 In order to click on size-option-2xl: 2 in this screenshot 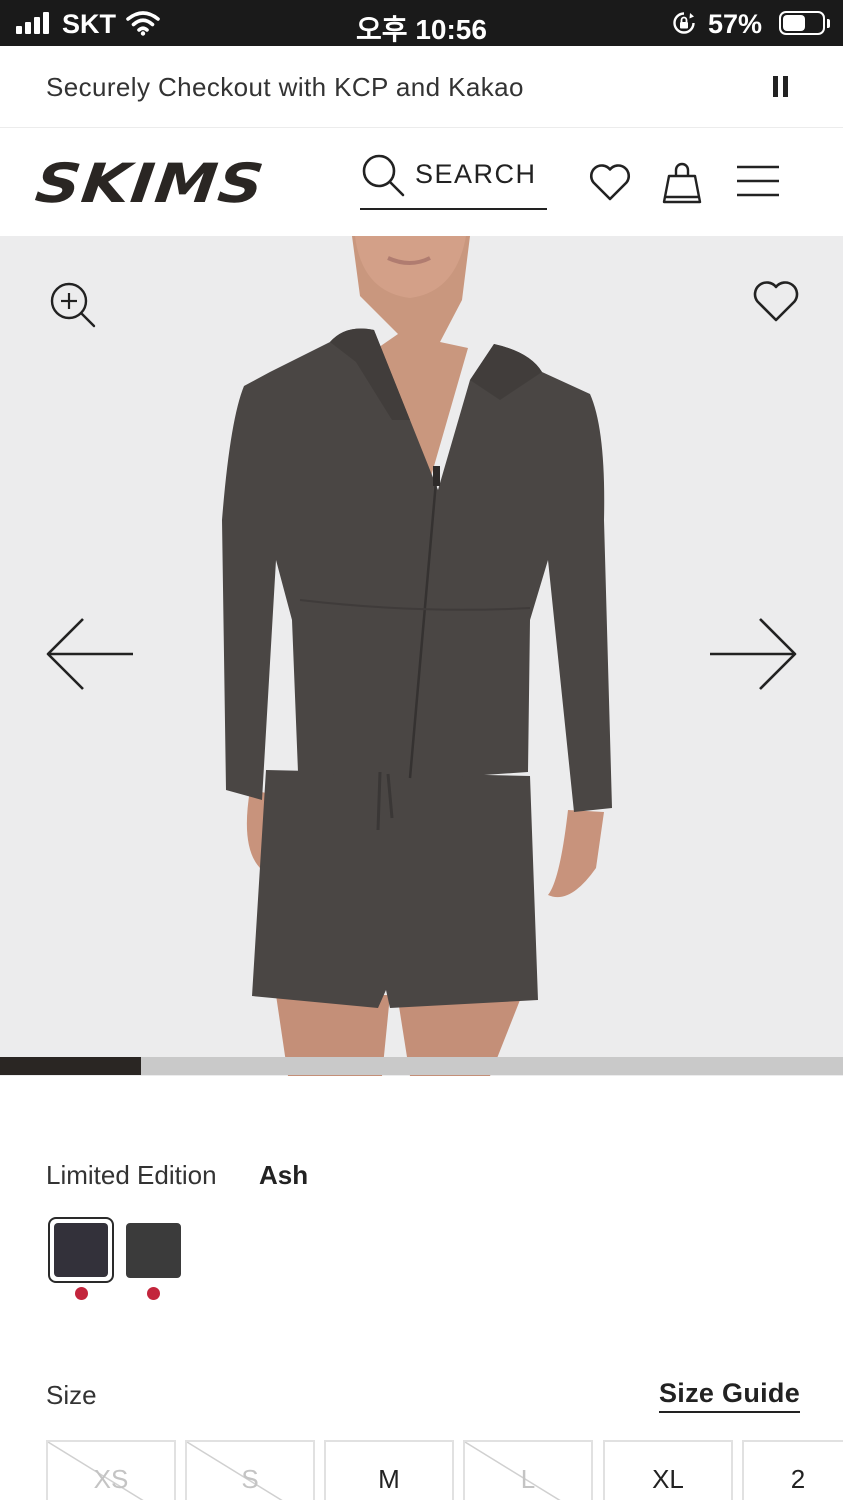, I will do `click(792, 1470)`.